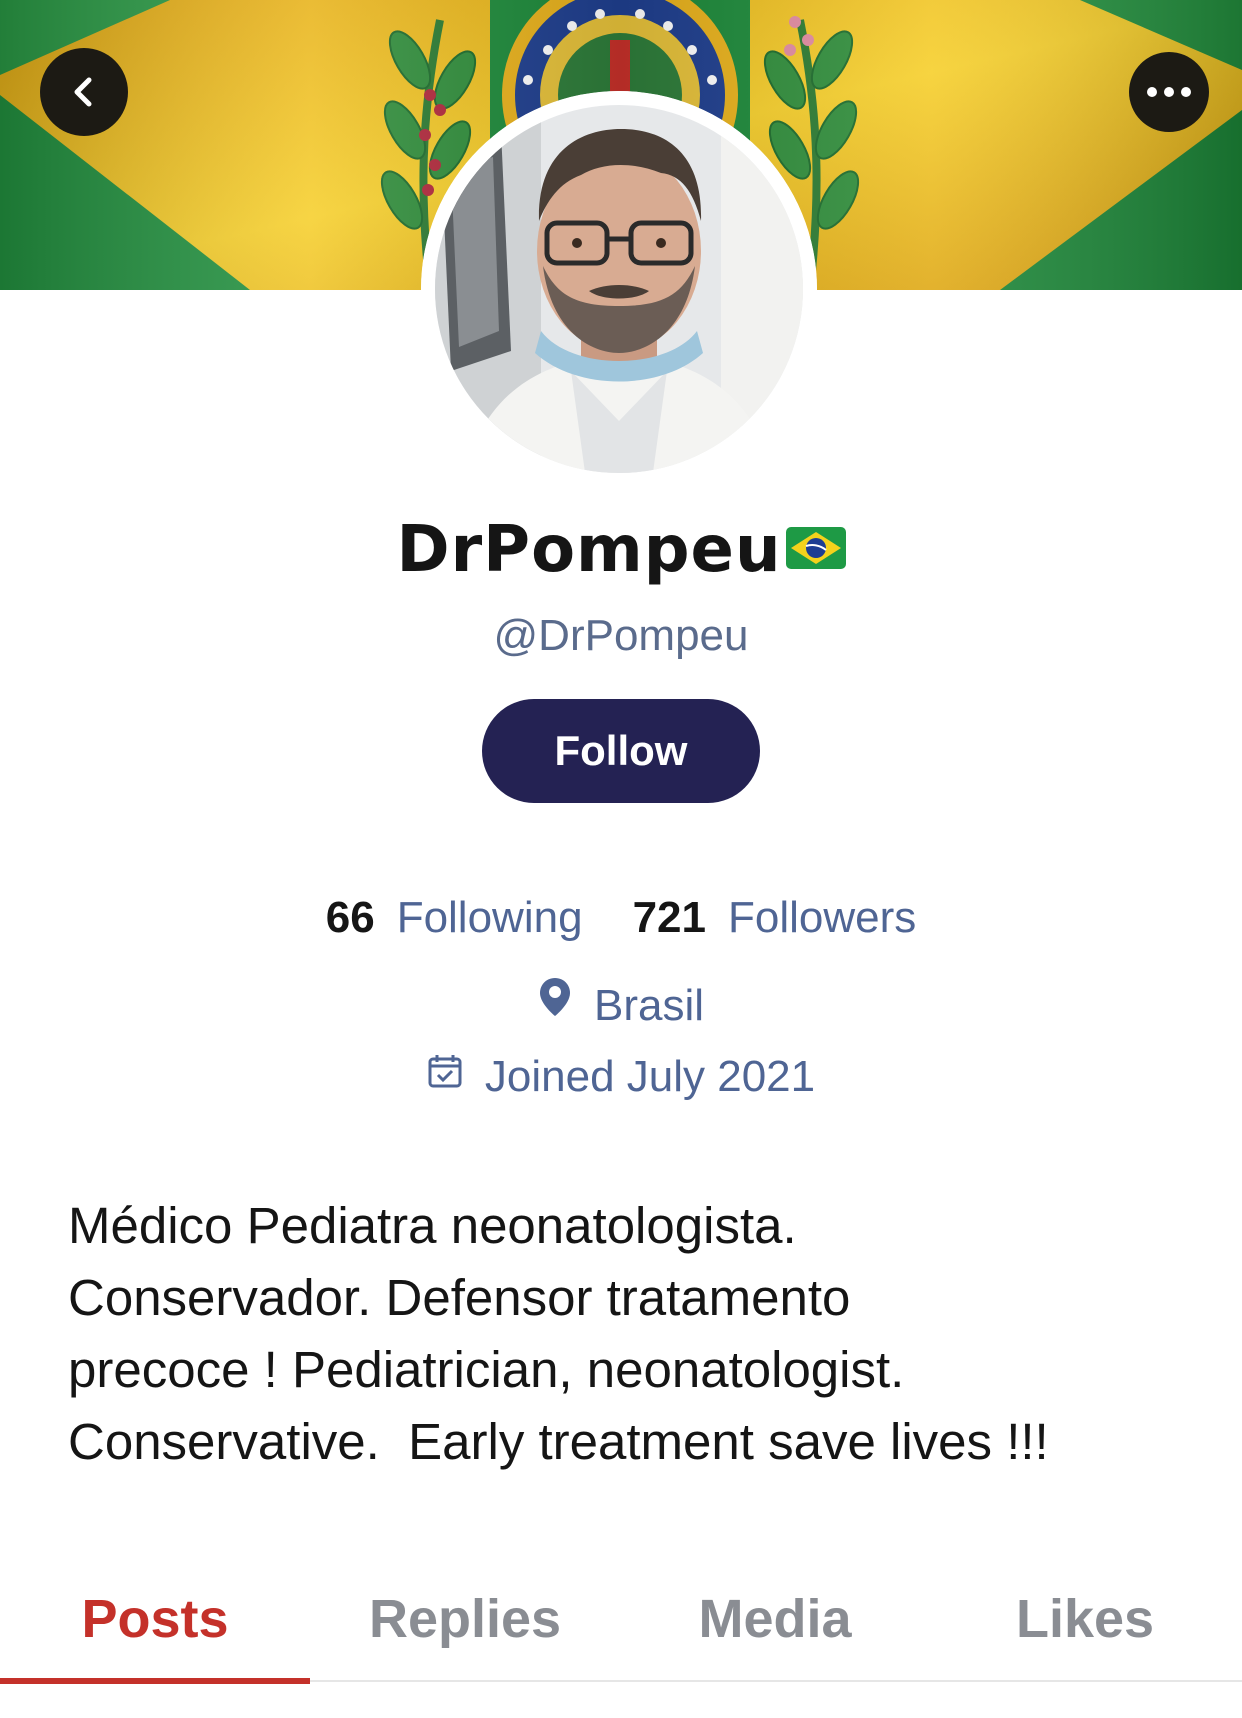  Describe the element at coordinates (650, 1076) in the screenshot. I see `joined-text: Joined July 2021` at that location.